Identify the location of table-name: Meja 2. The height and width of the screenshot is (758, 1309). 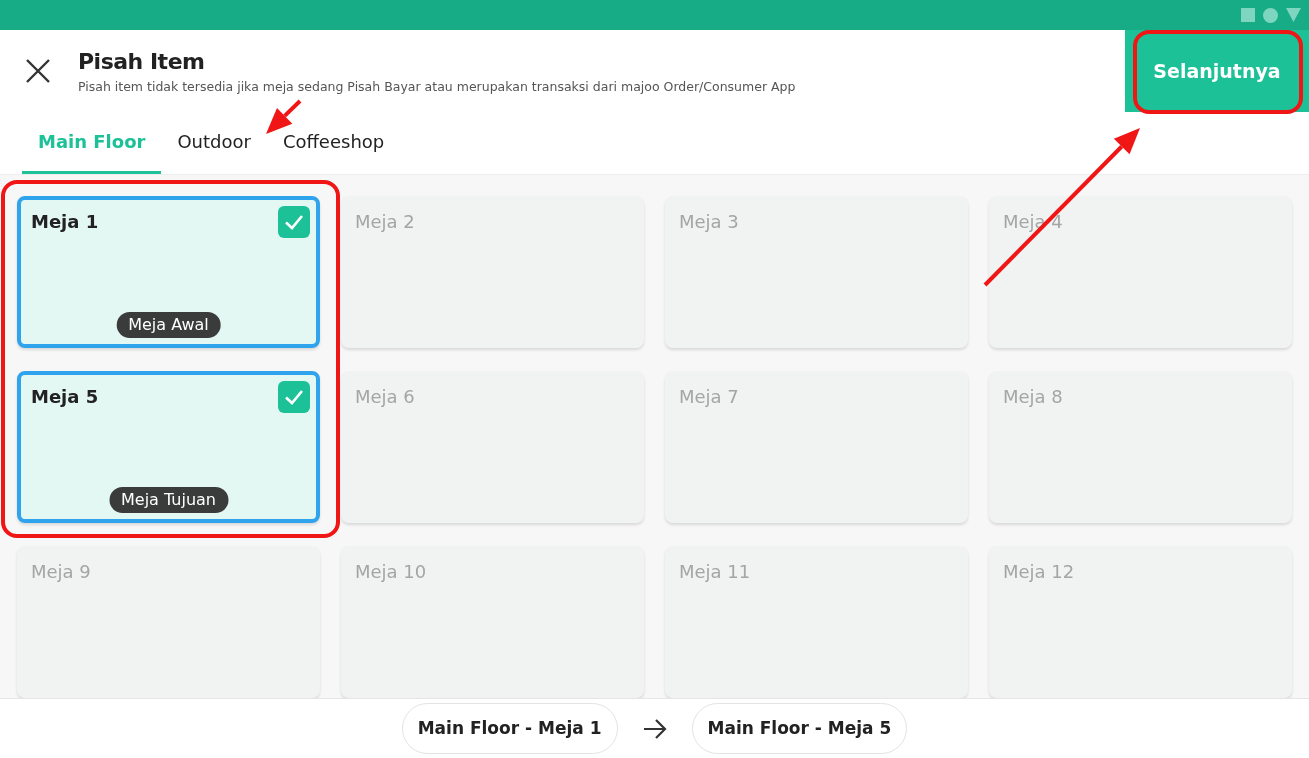
(385, 221).